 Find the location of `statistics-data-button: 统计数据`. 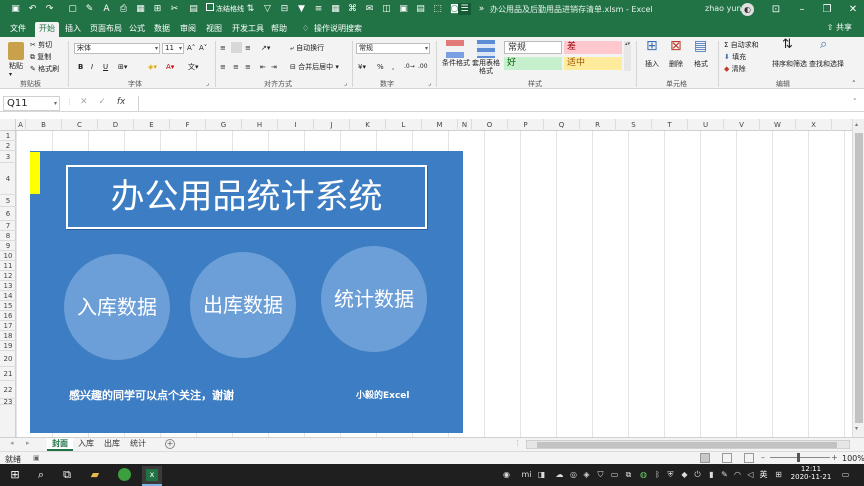

statistics-data-button: 统计数据 is located at coordinates (374, 299).